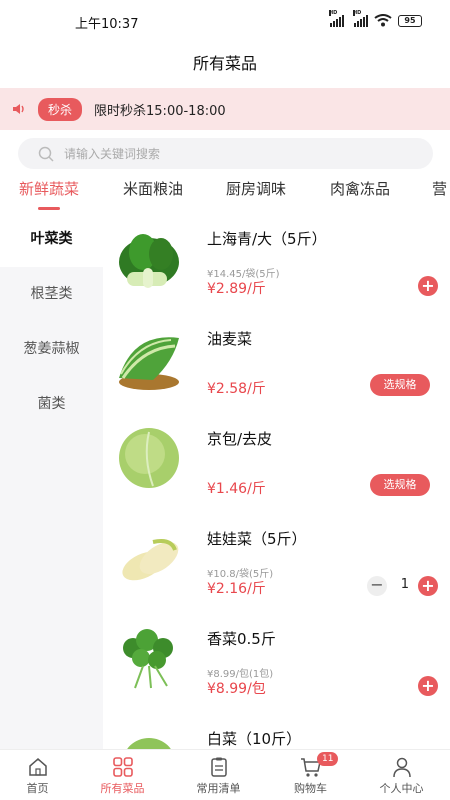 The height and width of the screenshot is (800, 450). I want to click on cart-count-badge: 11, so click(328, 759).